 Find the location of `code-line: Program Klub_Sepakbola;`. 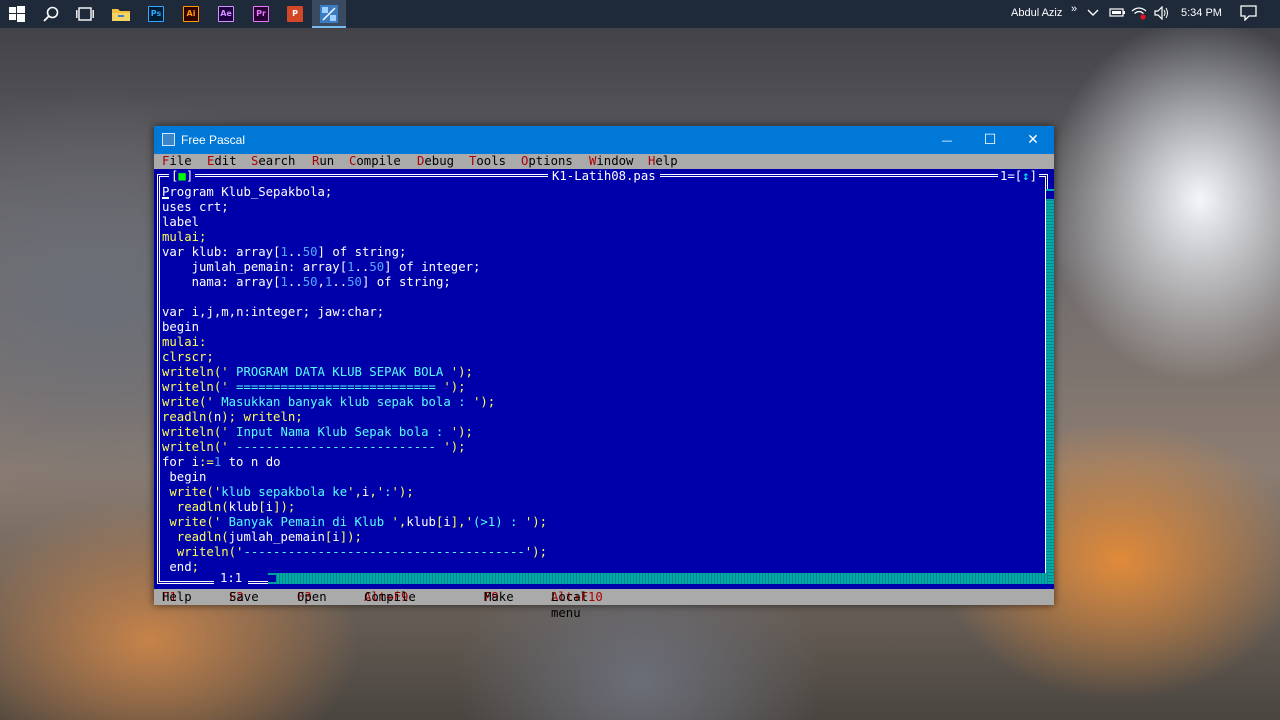

code-line: Program Klub_Sepakbola; is located at coordinates (247, 192).